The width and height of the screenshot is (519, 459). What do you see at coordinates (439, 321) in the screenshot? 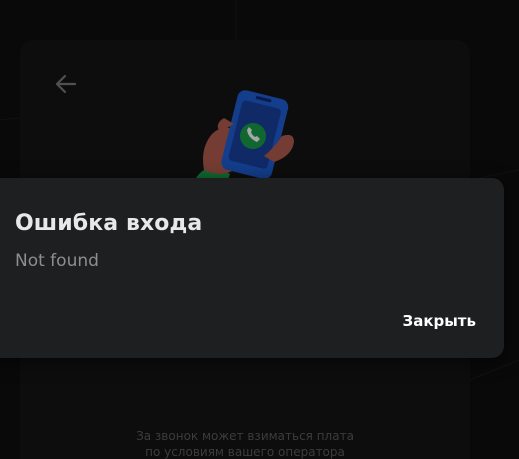
I see `close-button: Закрыть` at bounding box center [439, 321].